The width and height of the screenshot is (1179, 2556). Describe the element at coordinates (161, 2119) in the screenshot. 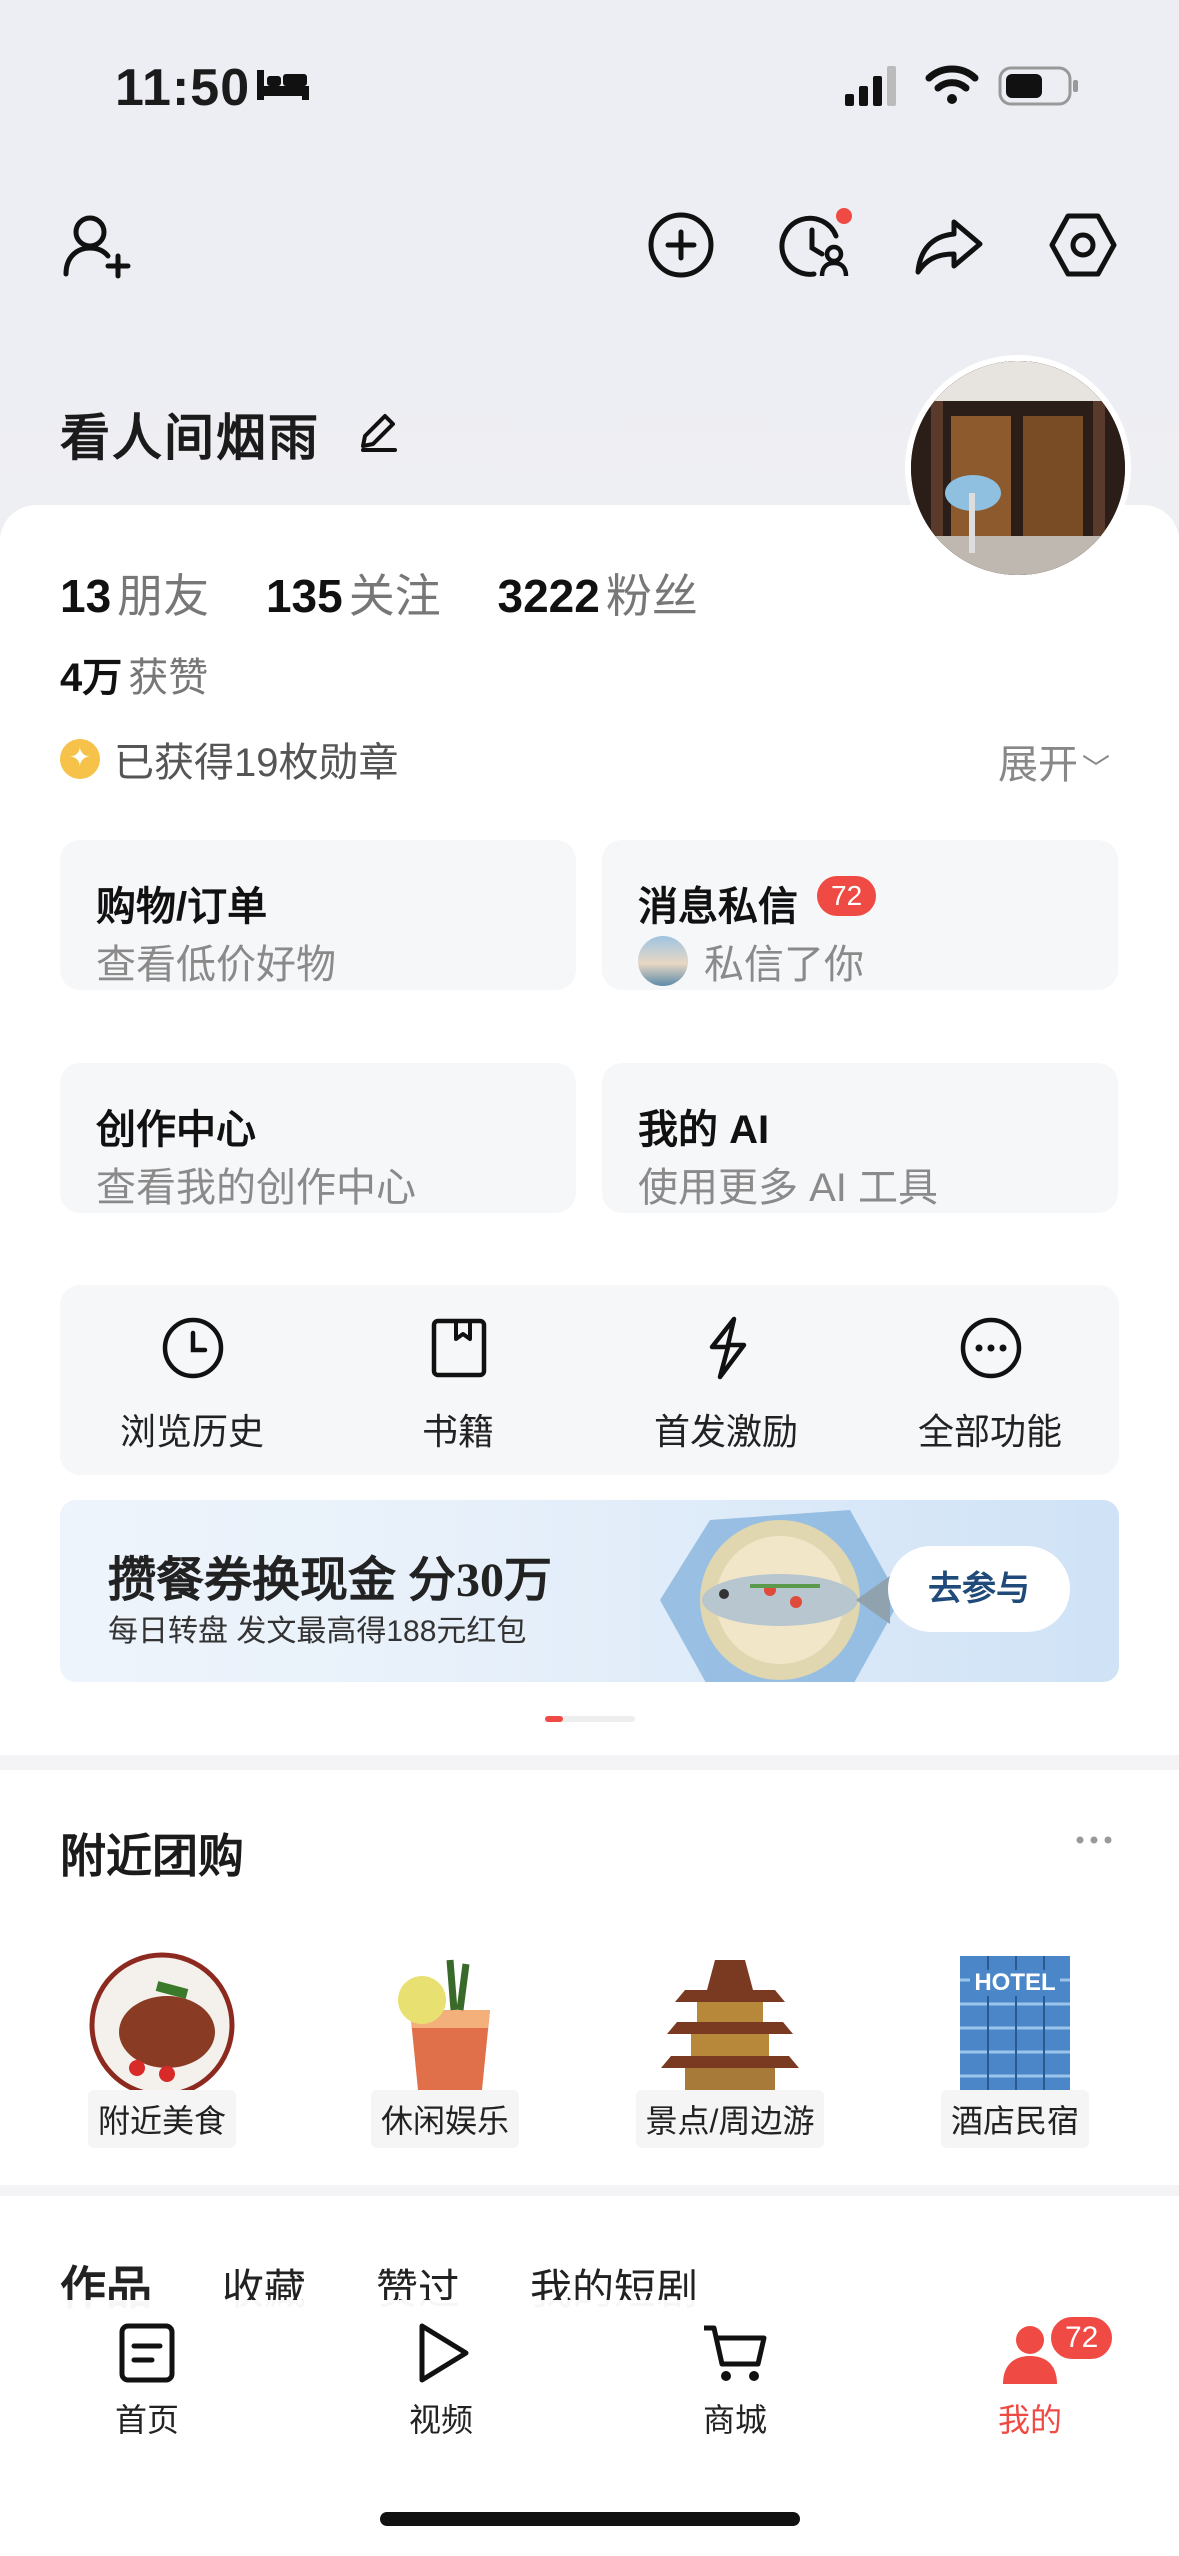

I see `nearby-food-label: 附近美食` at that location.